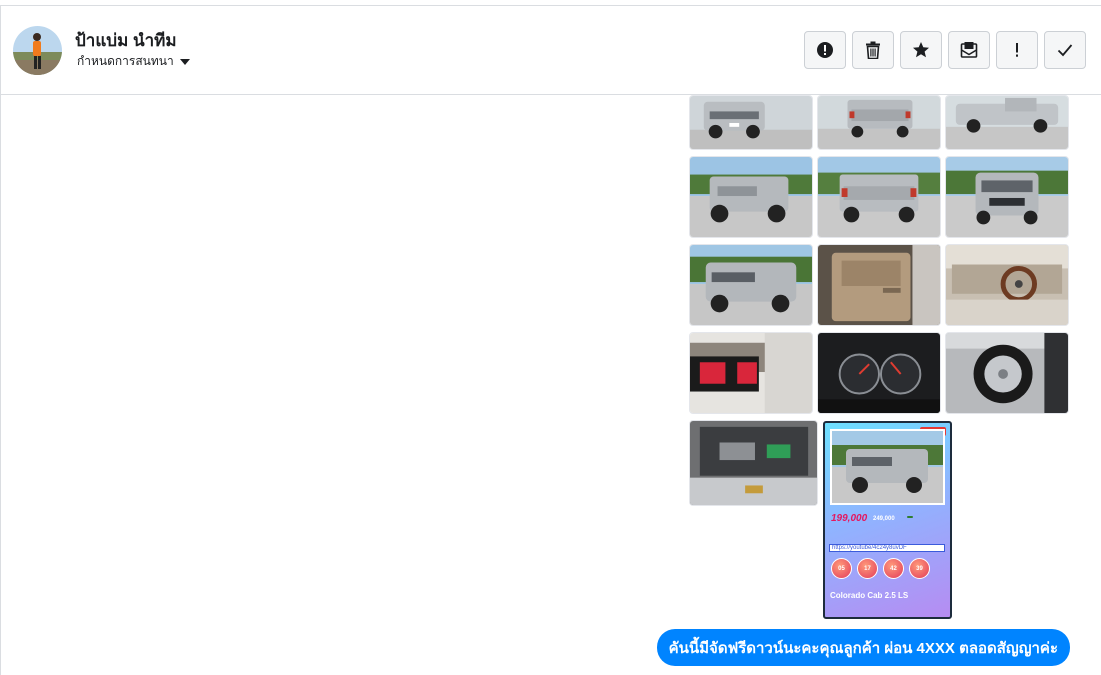 This screenshot has width=1101, height=675. Describe the element at coordinates (880, 568) in the screenshot. I see `featured-number-row: 05 17 42 39` at that location.